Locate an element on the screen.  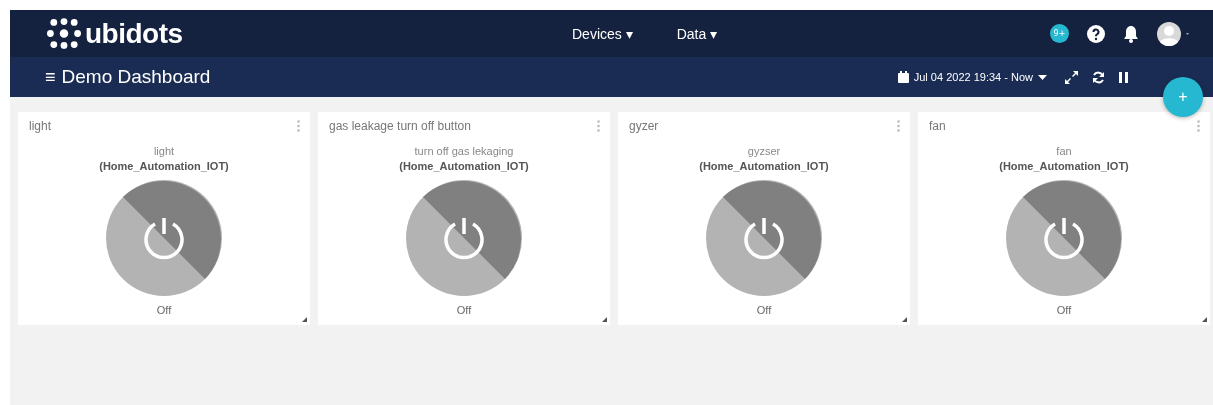
menu-icon: ≡ is located at coordinates (50, 77).